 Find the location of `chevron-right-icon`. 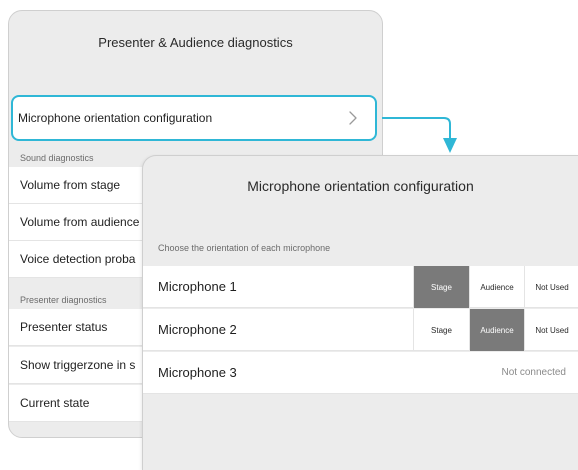

chevron-right-icon is located at coordinates (353, 118).